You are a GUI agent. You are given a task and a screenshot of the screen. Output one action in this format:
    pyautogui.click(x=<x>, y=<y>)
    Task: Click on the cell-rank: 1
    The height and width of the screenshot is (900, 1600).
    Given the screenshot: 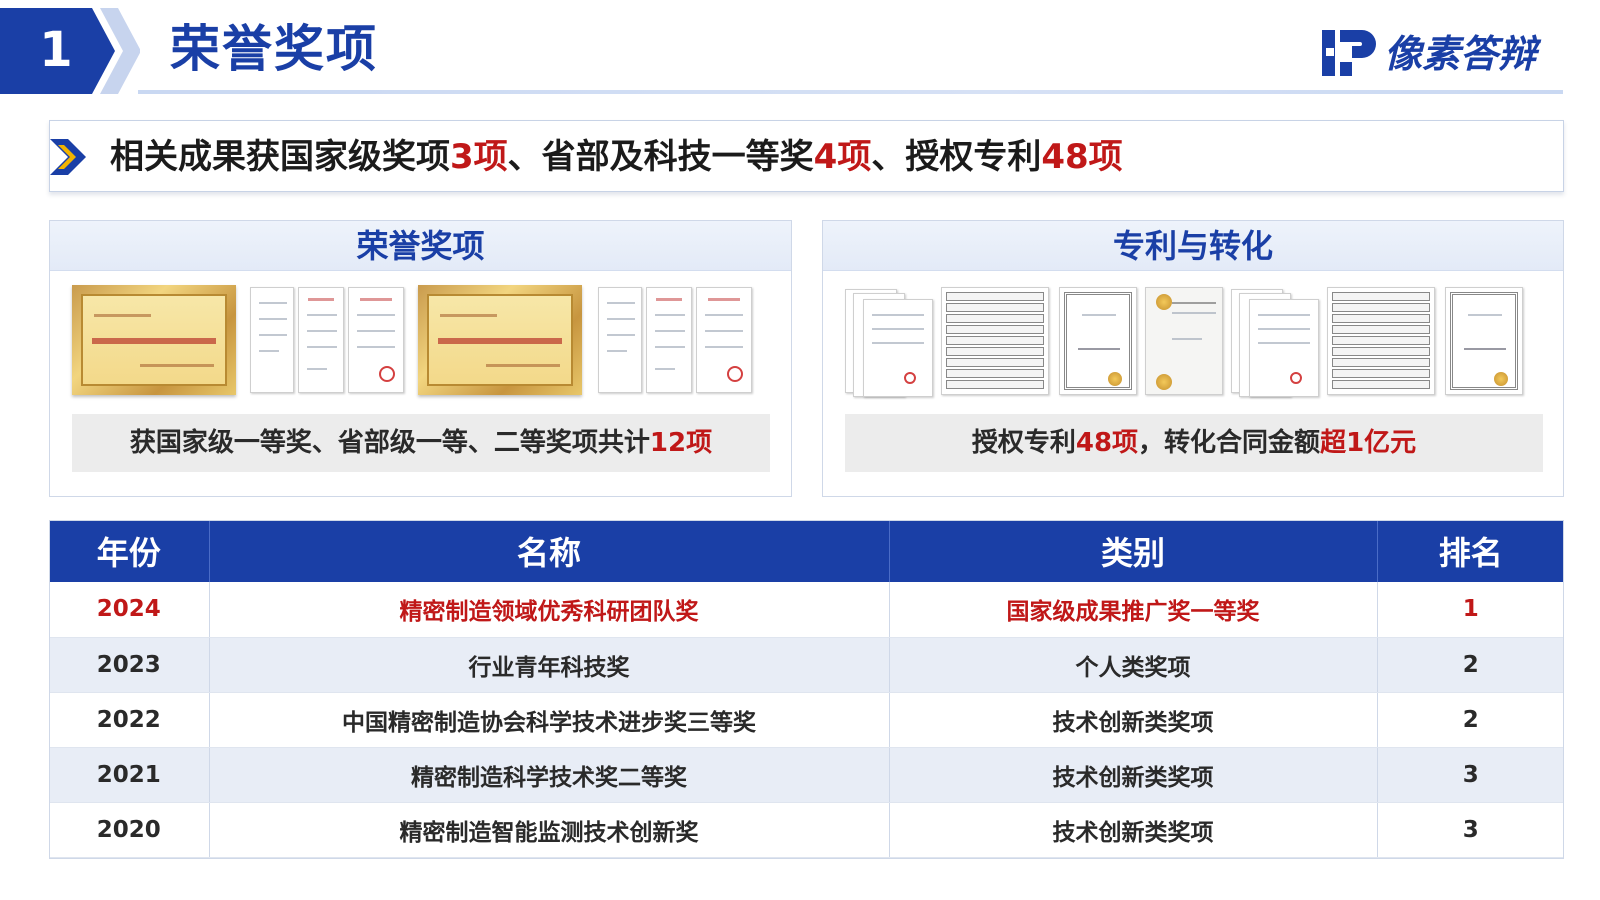 What is the action you would take?
    pyautogui.click(x=1470, y=610)
    